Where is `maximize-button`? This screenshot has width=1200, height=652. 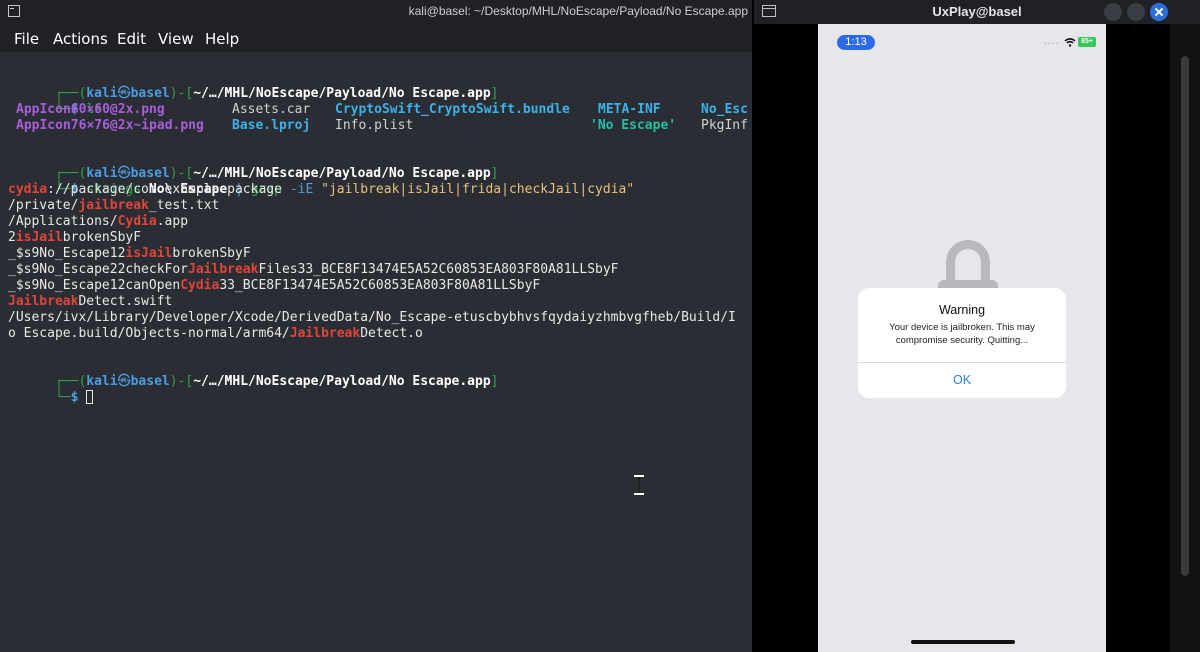 maximize-button is located at coordinates (1136, 12).